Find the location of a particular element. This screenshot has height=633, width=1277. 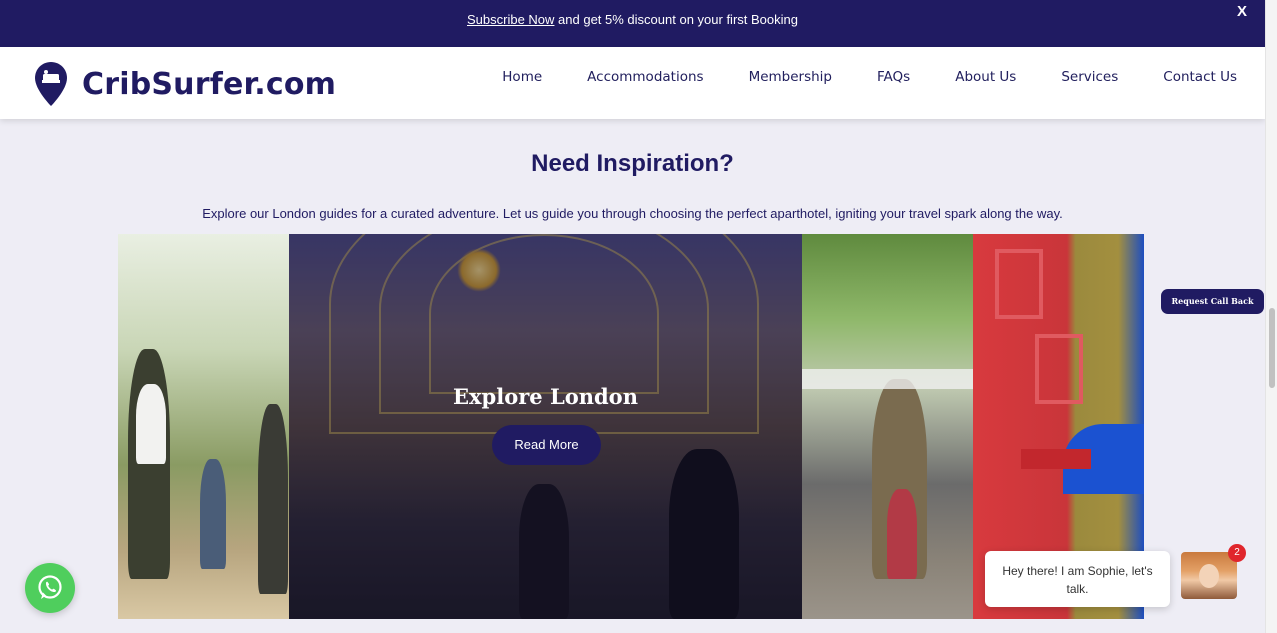

chat-unread-badge: 2 is located at coordinates (1237, 553).